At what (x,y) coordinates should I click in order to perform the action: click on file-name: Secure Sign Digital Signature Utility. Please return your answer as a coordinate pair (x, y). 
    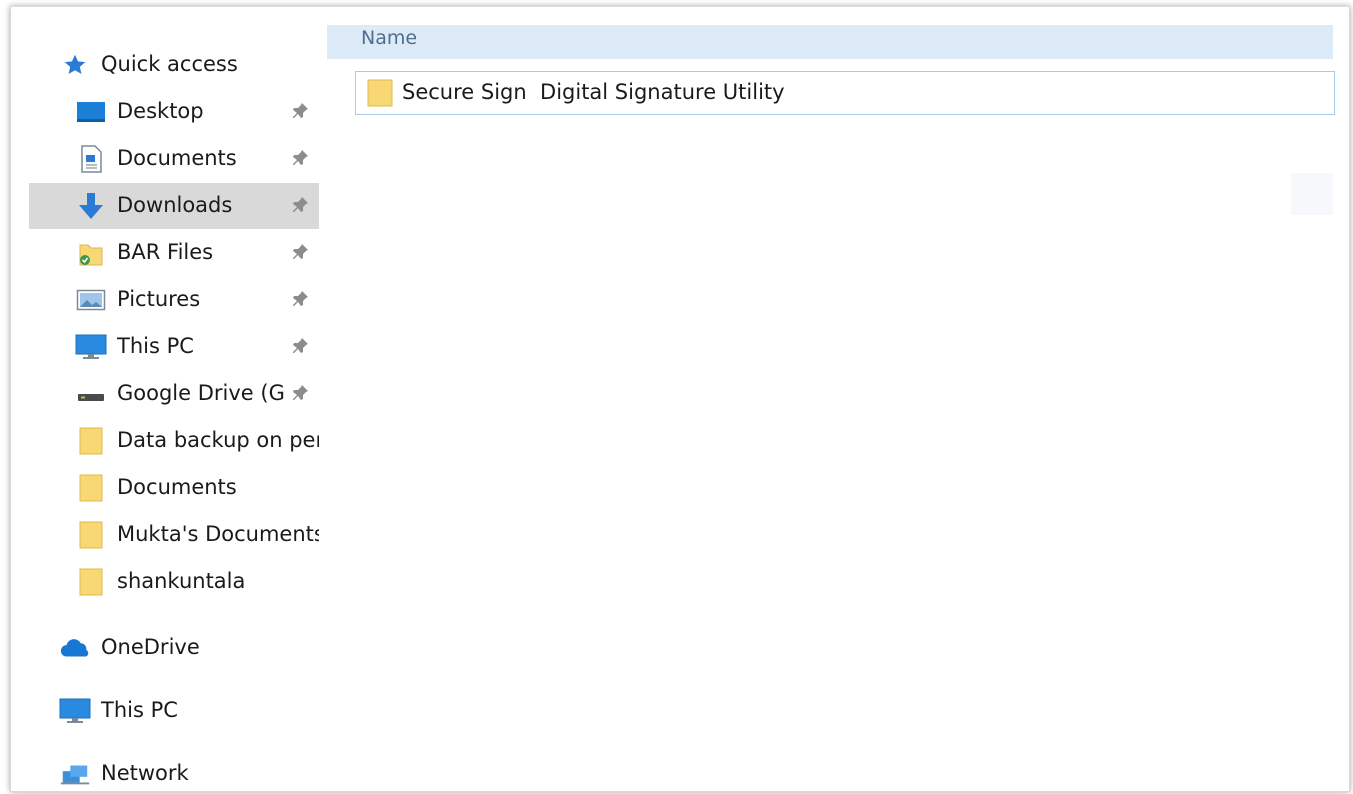
    Looking at the image, I should click on (593, 92).